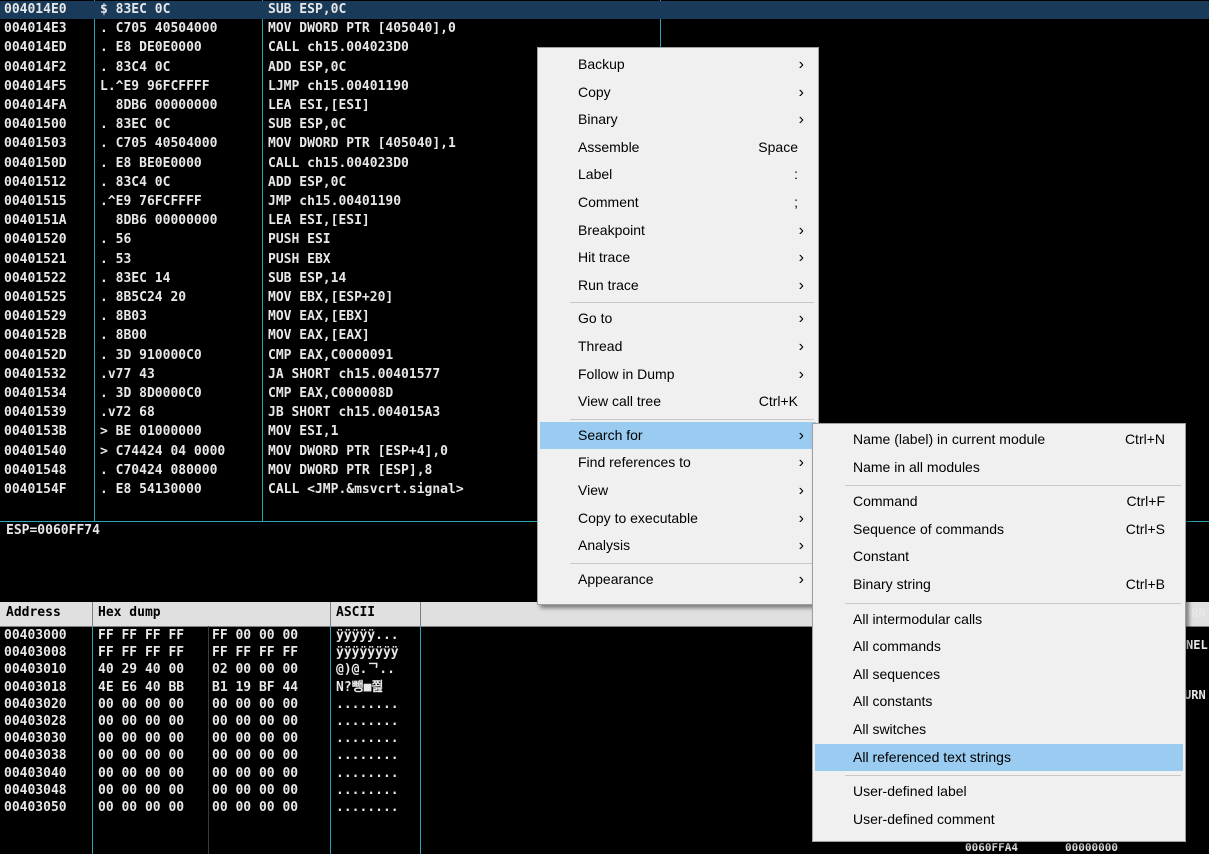  What do you see at coordinates (210, 653) in the screenshot?
I see `dump-row: 00403008 FF FF FF FF FF FF FF FF ÿÿÿÿÿÿÿÿ` at bounding box center [210, 653].